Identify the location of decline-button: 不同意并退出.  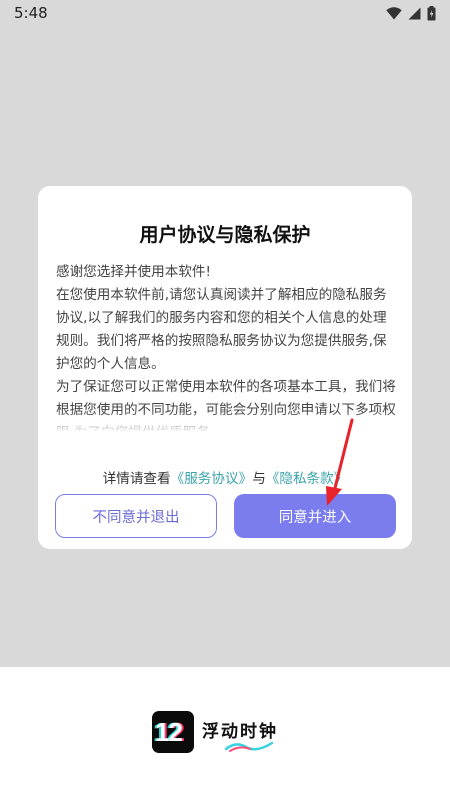
(136, 516).